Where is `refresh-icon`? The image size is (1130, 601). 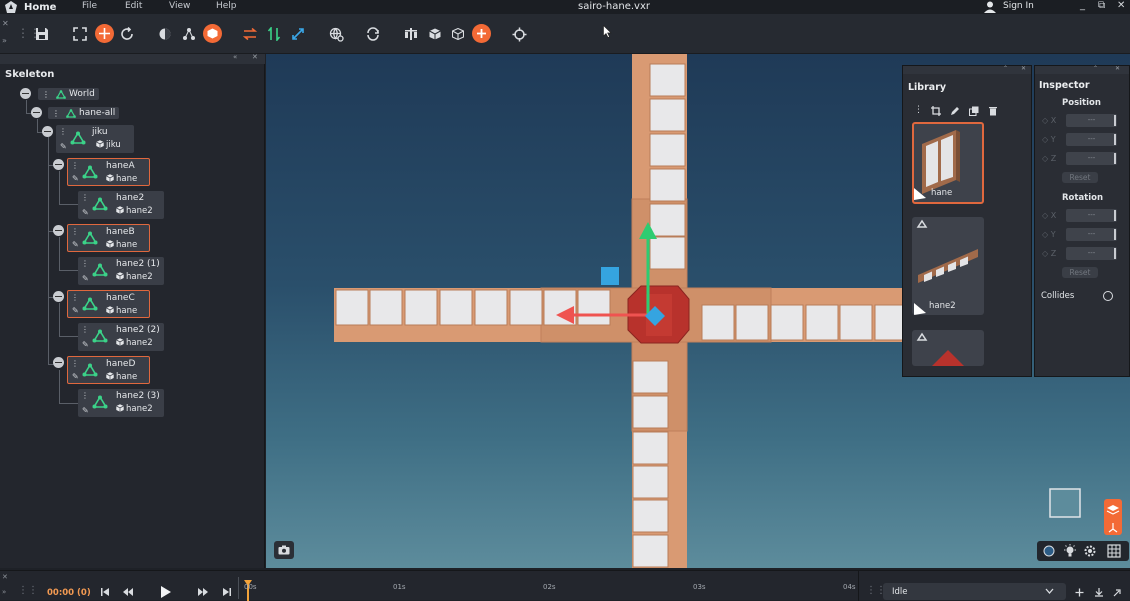
refresh-icon is located at coordinates (373, 34).